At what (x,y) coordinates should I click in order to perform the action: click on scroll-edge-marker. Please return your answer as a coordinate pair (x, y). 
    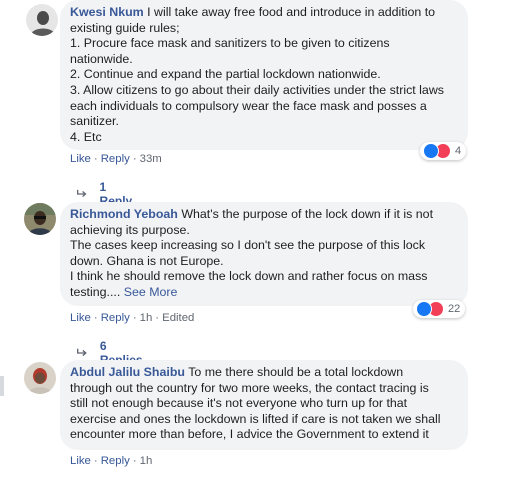
    Looking at the image, I should click on (2, 386).